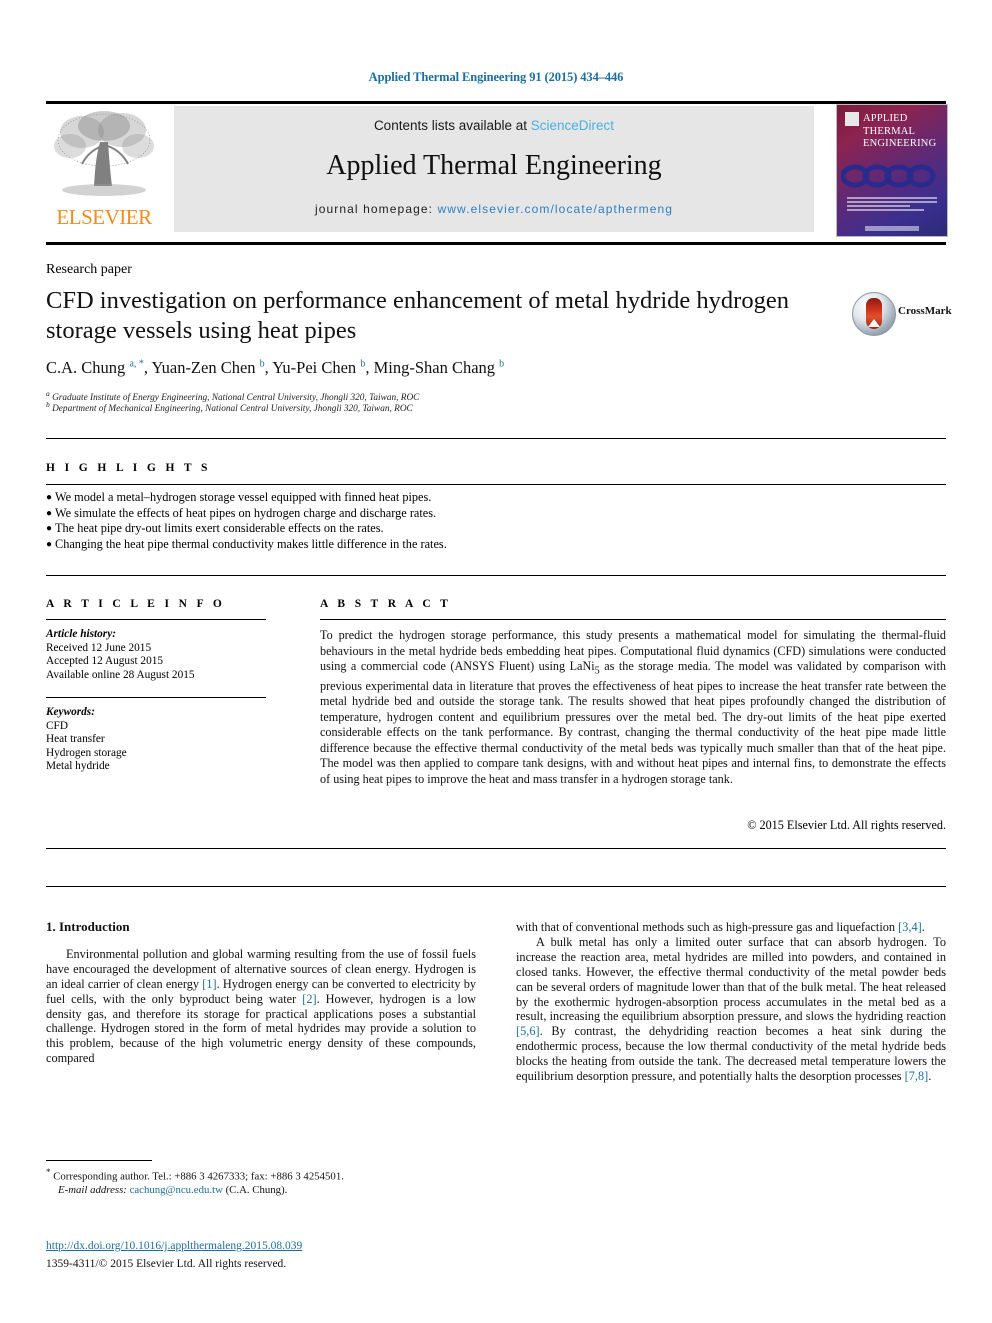 The width and height of the screenshot is (992, 1323). What do you see at coordinates (309, 999) in the screenshot?
I see `citation-link: [2]` at bounding box center [309, 999].